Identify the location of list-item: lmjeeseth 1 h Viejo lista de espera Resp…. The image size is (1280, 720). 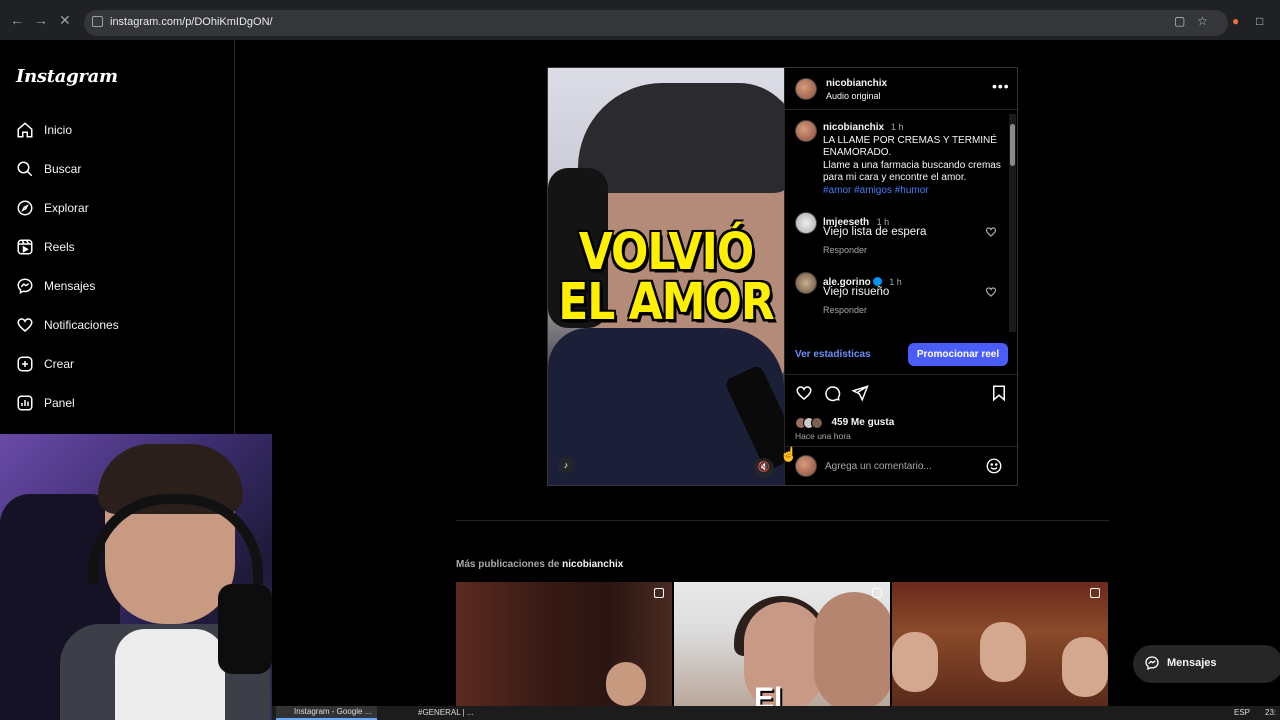
(900, 234).